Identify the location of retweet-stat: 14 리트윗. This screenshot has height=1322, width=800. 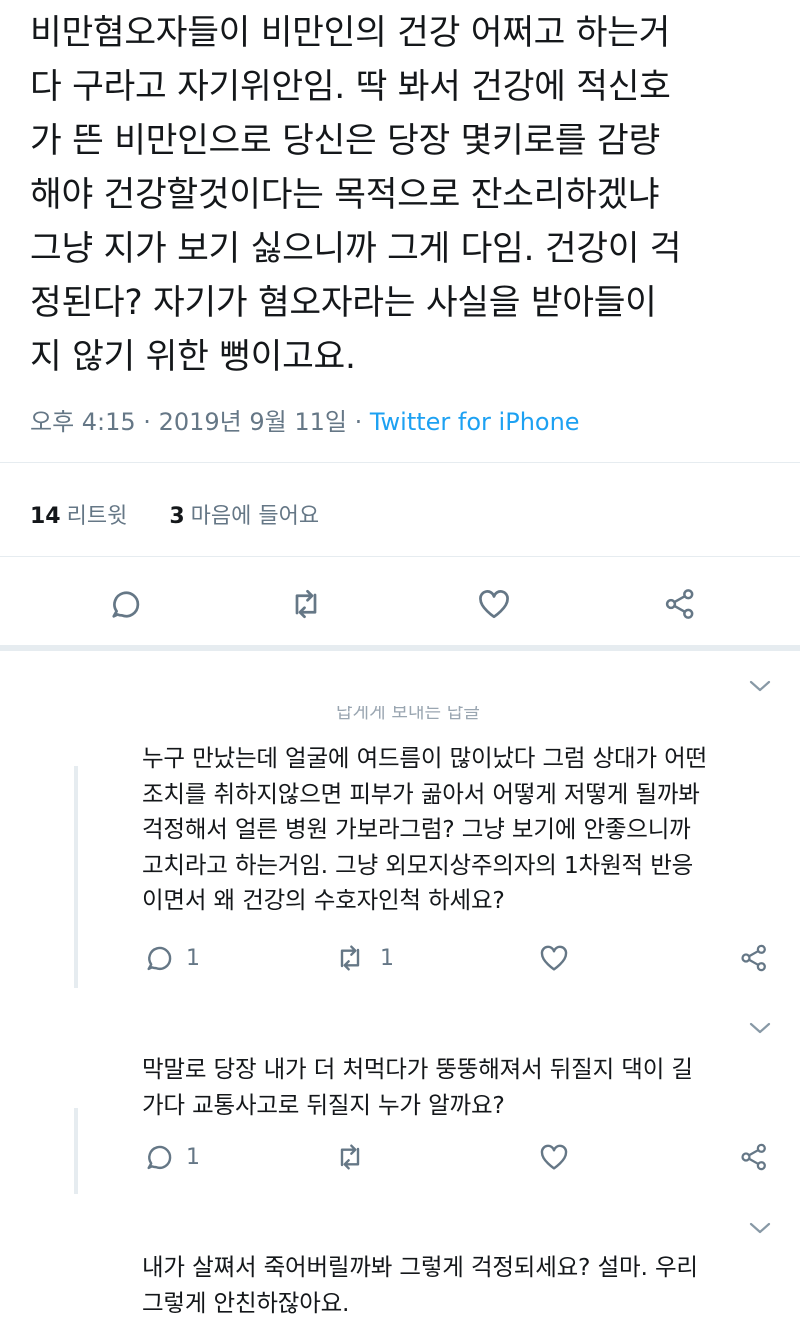
(78, 516).